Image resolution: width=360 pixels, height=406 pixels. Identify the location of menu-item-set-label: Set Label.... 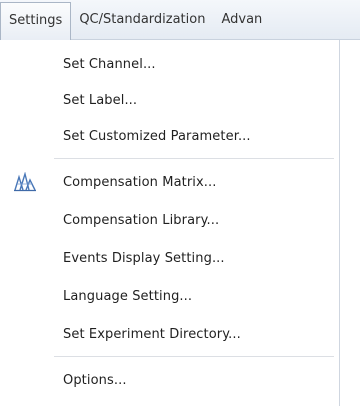
(170, 100).